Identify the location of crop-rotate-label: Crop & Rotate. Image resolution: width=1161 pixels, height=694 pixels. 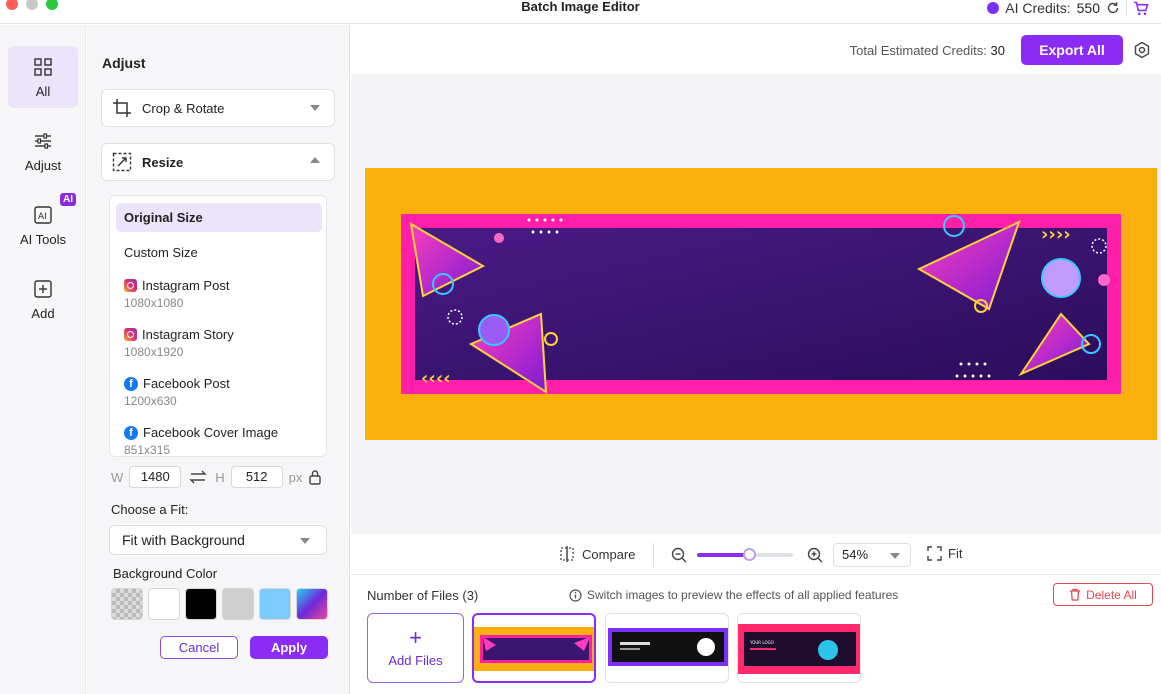
(183, 108).